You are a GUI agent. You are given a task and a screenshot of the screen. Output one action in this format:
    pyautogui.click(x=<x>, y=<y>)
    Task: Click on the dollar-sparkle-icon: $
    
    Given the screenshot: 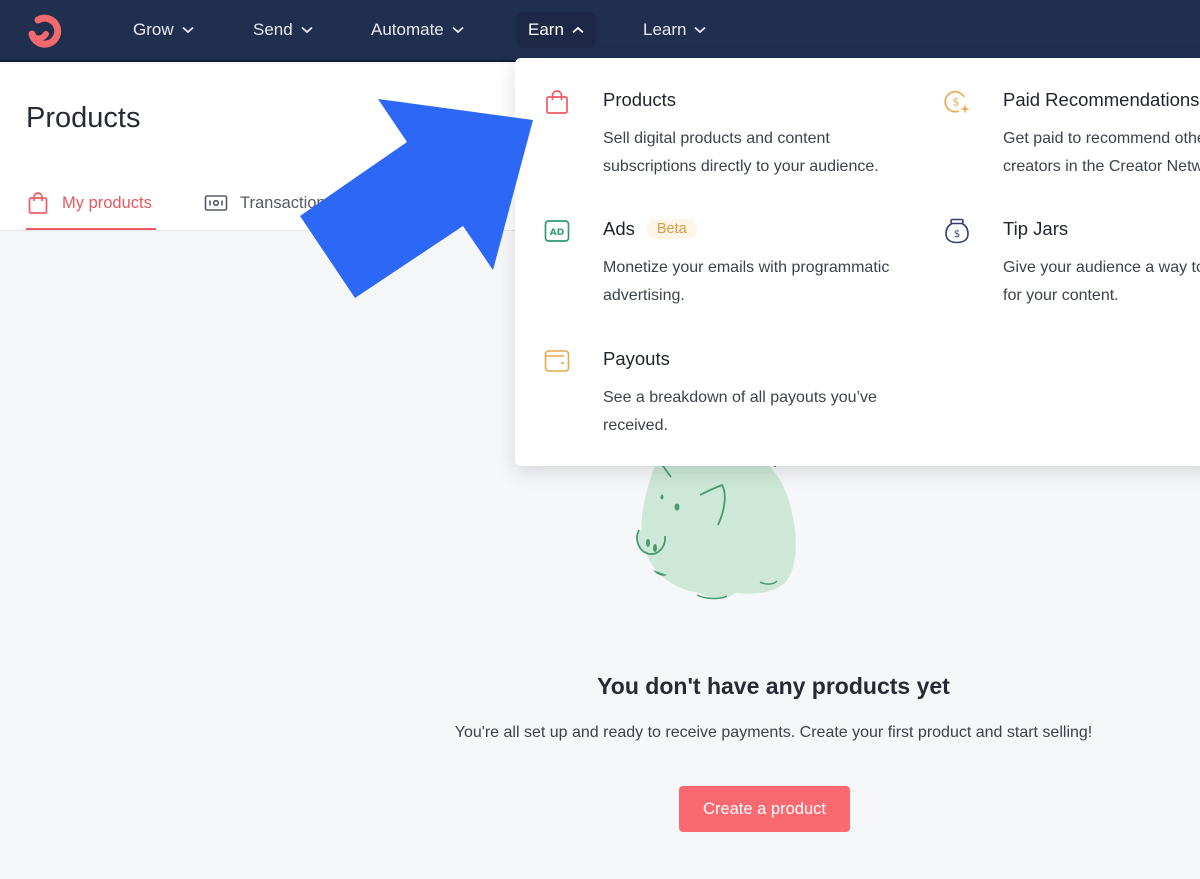 What is the action you would take?
    pyautogui.click(x=957, y=102)
    